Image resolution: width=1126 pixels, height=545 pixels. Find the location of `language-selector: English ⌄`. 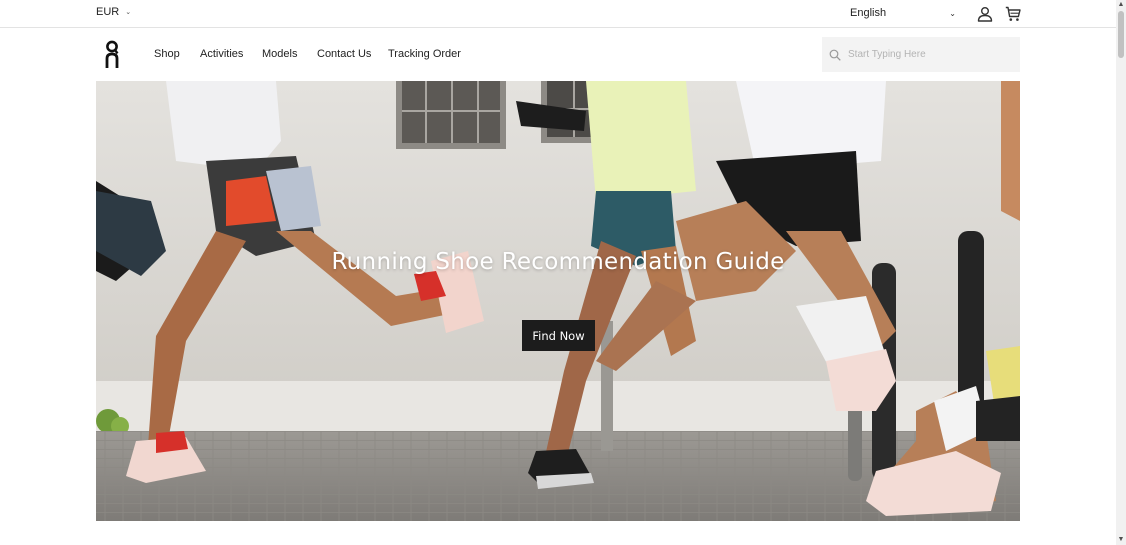

language-selector: English ⌄ is located at coordinates (903, 13).